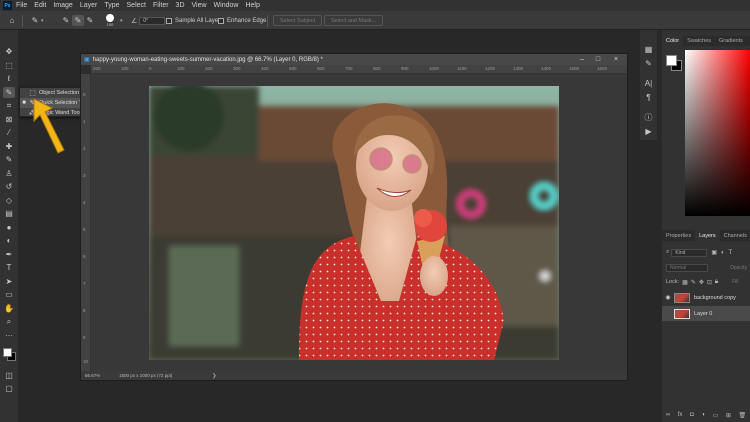 The image size is (750, 422). I want to click on lasso-tool-icon: ℓ, so click(9, 78).